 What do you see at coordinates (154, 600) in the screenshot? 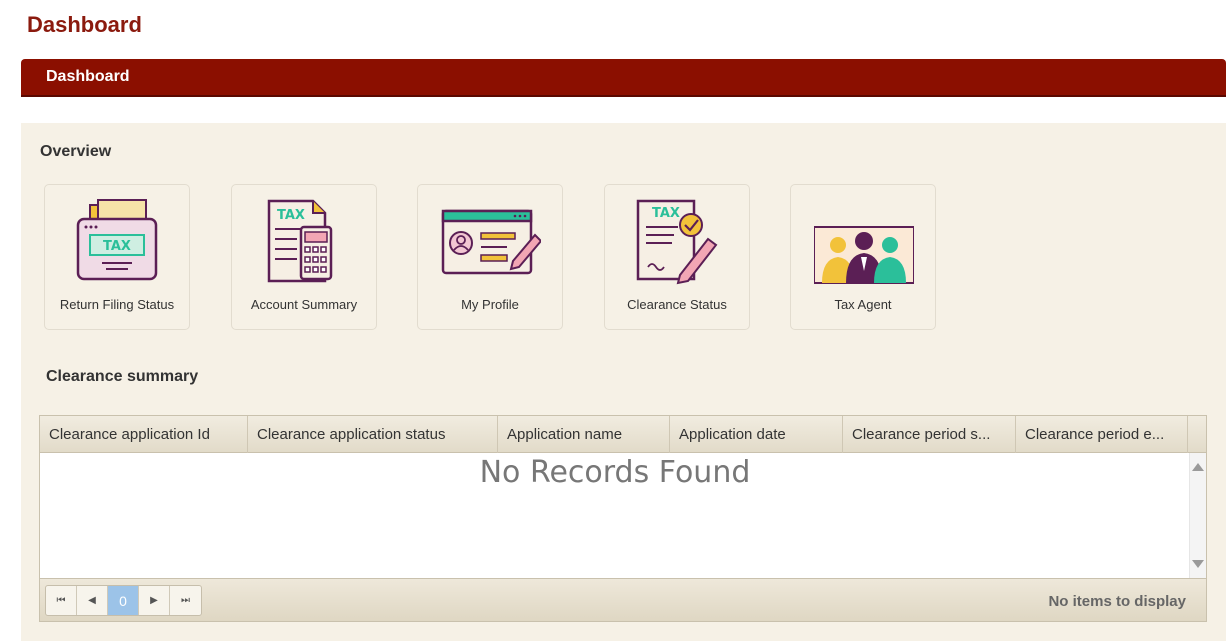
I see `next-page-button: ▶` at bounding box center [154, 600].